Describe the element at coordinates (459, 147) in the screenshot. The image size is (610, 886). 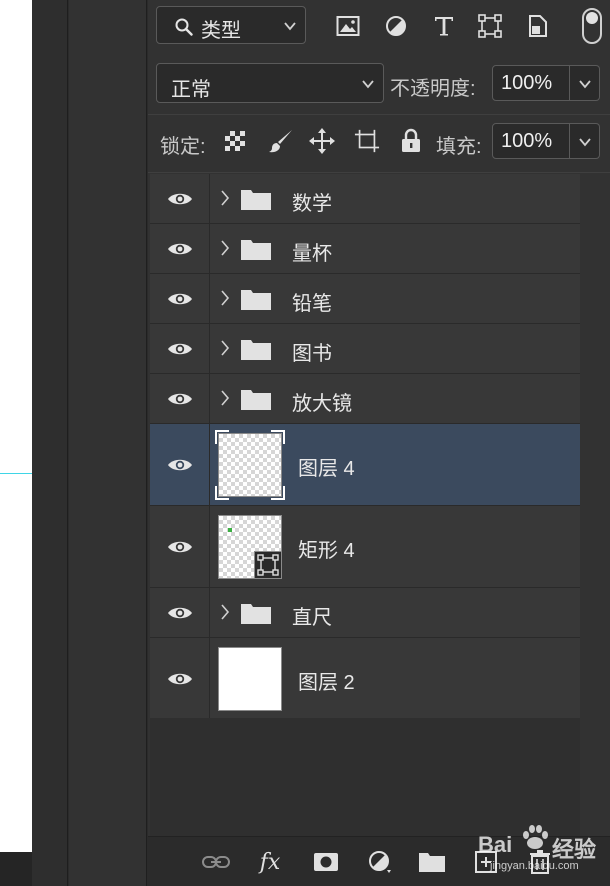
I see `fill-label: 填充:` at that location.